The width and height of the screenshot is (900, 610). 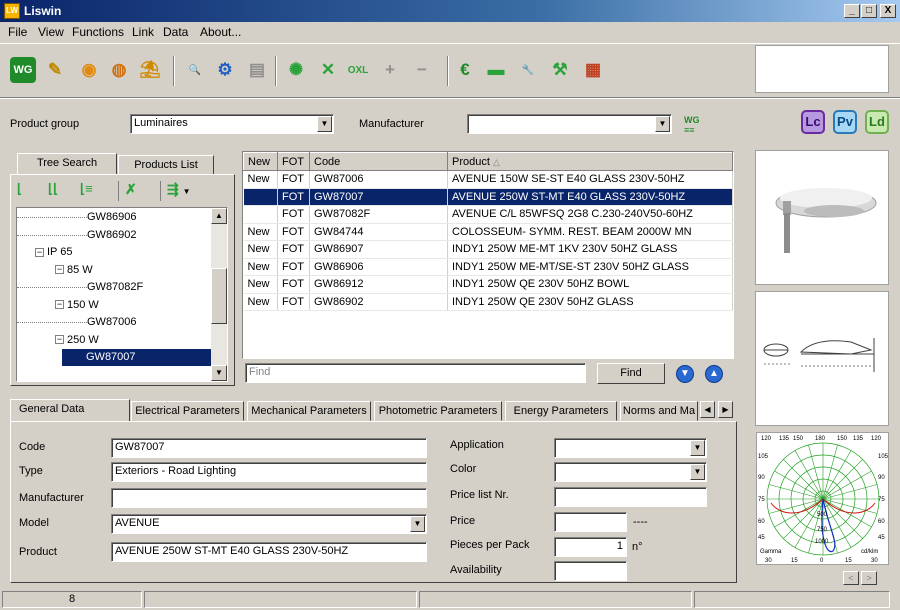 What do you see at coordinates (143, 32) in the screenshot?
I see `menu-link: Link` at bounding box center [143, 32].